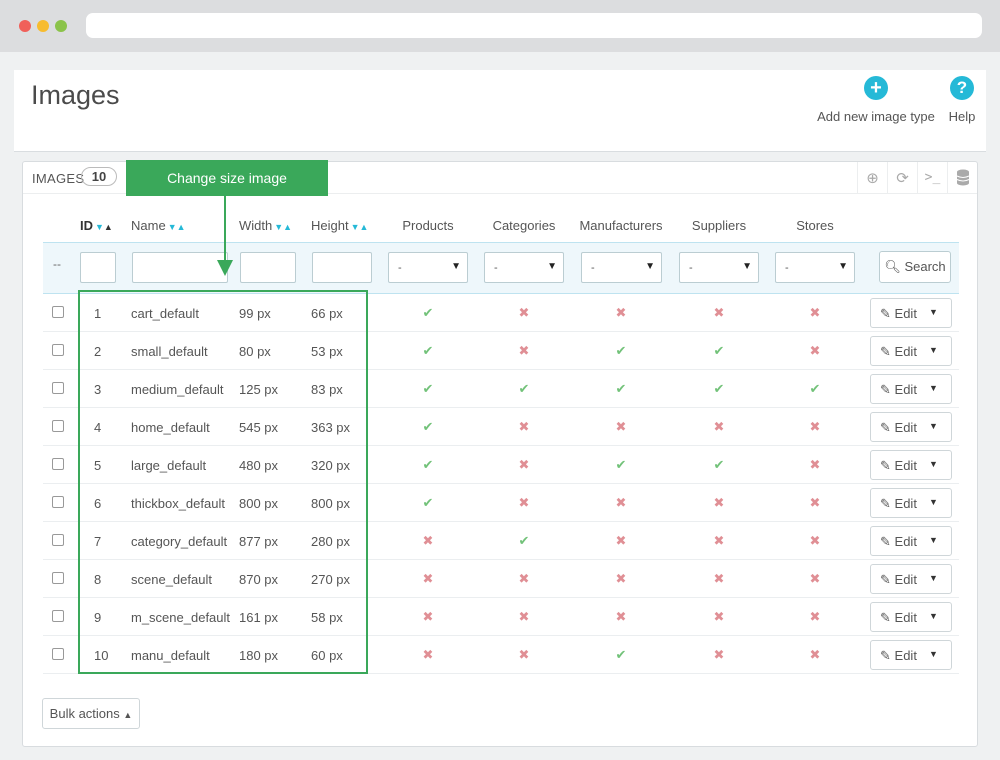 The height and width of the screenshot is (760, 1000). I want to click on close-window-dot, so click(25, 26).